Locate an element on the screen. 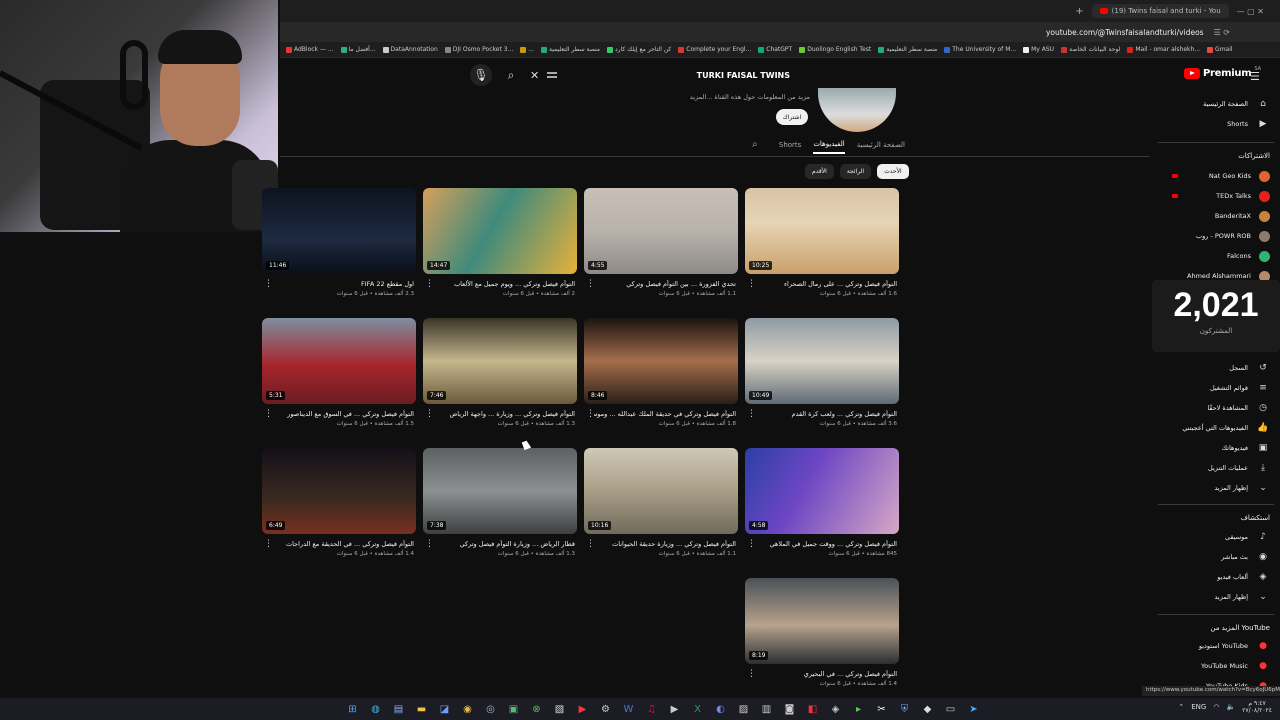 This screenshot has width=1280, height=720. pdf-icon: ◧ is located at coordinates (812, 709).